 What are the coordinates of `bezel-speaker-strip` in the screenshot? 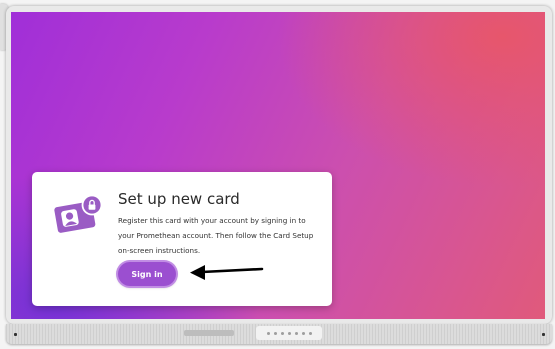 It's located at (209, 333).